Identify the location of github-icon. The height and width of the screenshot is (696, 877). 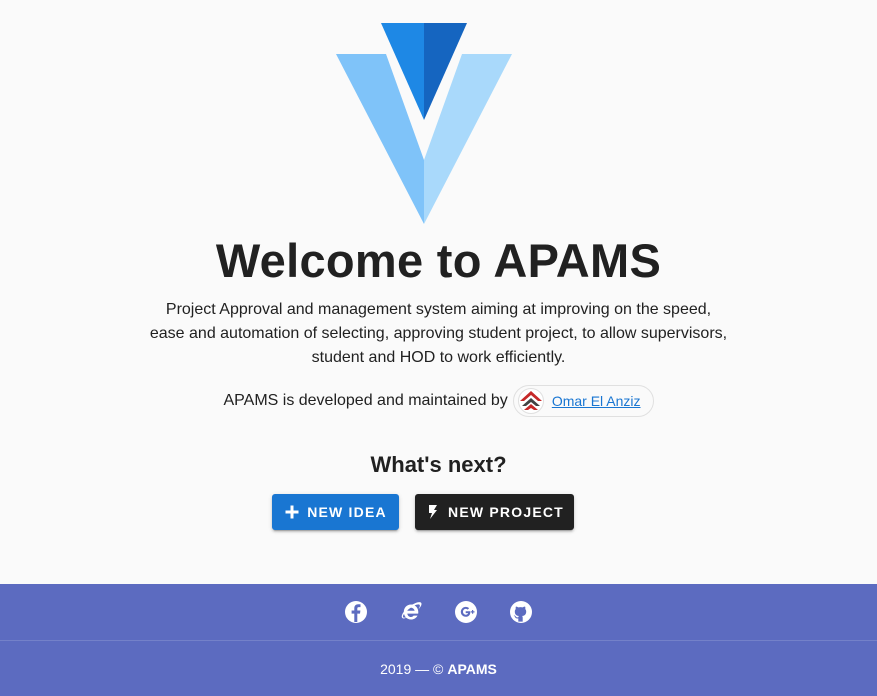
(521, 612).